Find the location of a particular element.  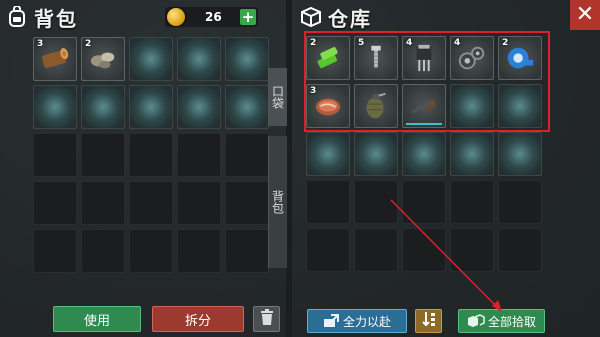

backpack-header: 背包 is located at coordinates (42, 17).